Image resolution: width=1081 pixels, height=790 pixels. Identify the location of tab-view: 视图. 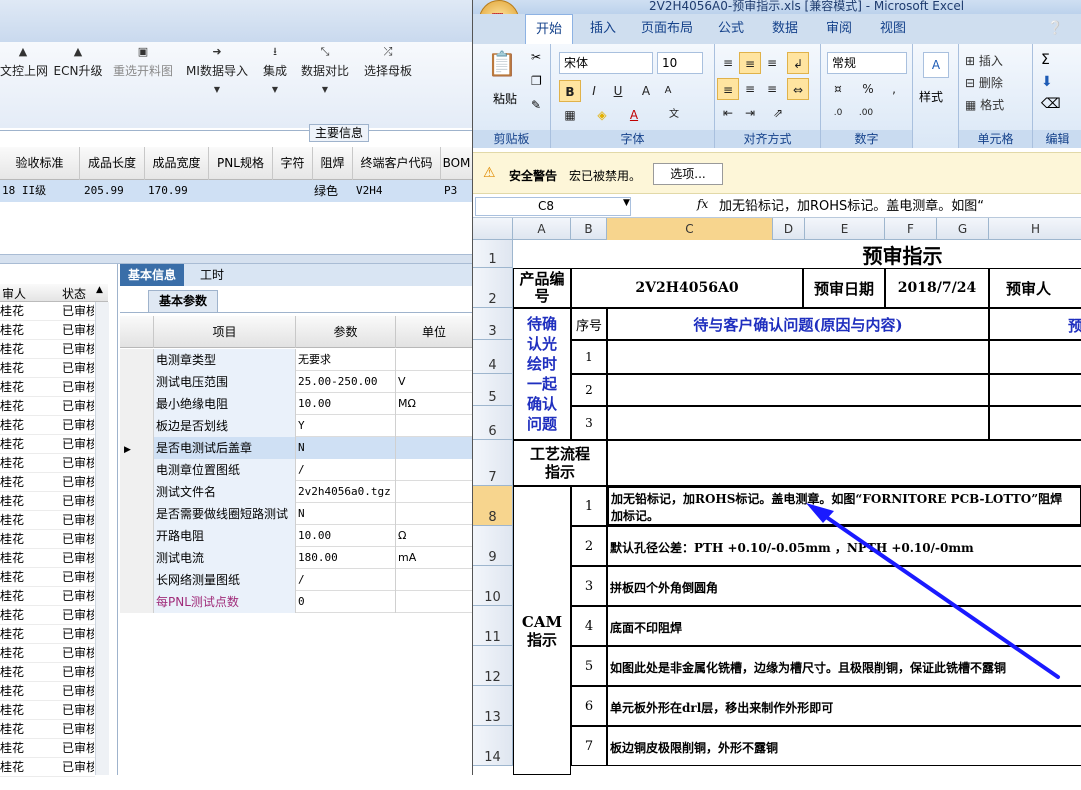
(893, 29).